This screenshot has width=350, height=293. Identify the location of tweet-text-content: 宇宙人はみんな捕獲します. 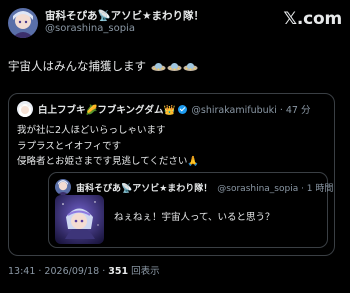
(77, 66).